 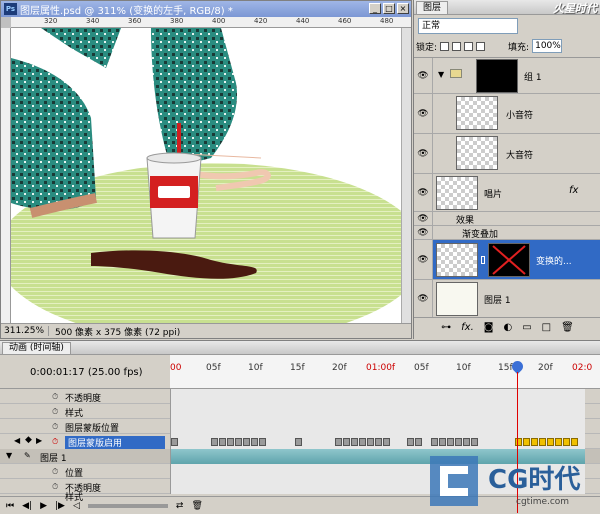 What do you see at coordinates (39, 440) in the screenshot?
I see `next-keyframe-icon: ▶` at bounding box center [39, 440].